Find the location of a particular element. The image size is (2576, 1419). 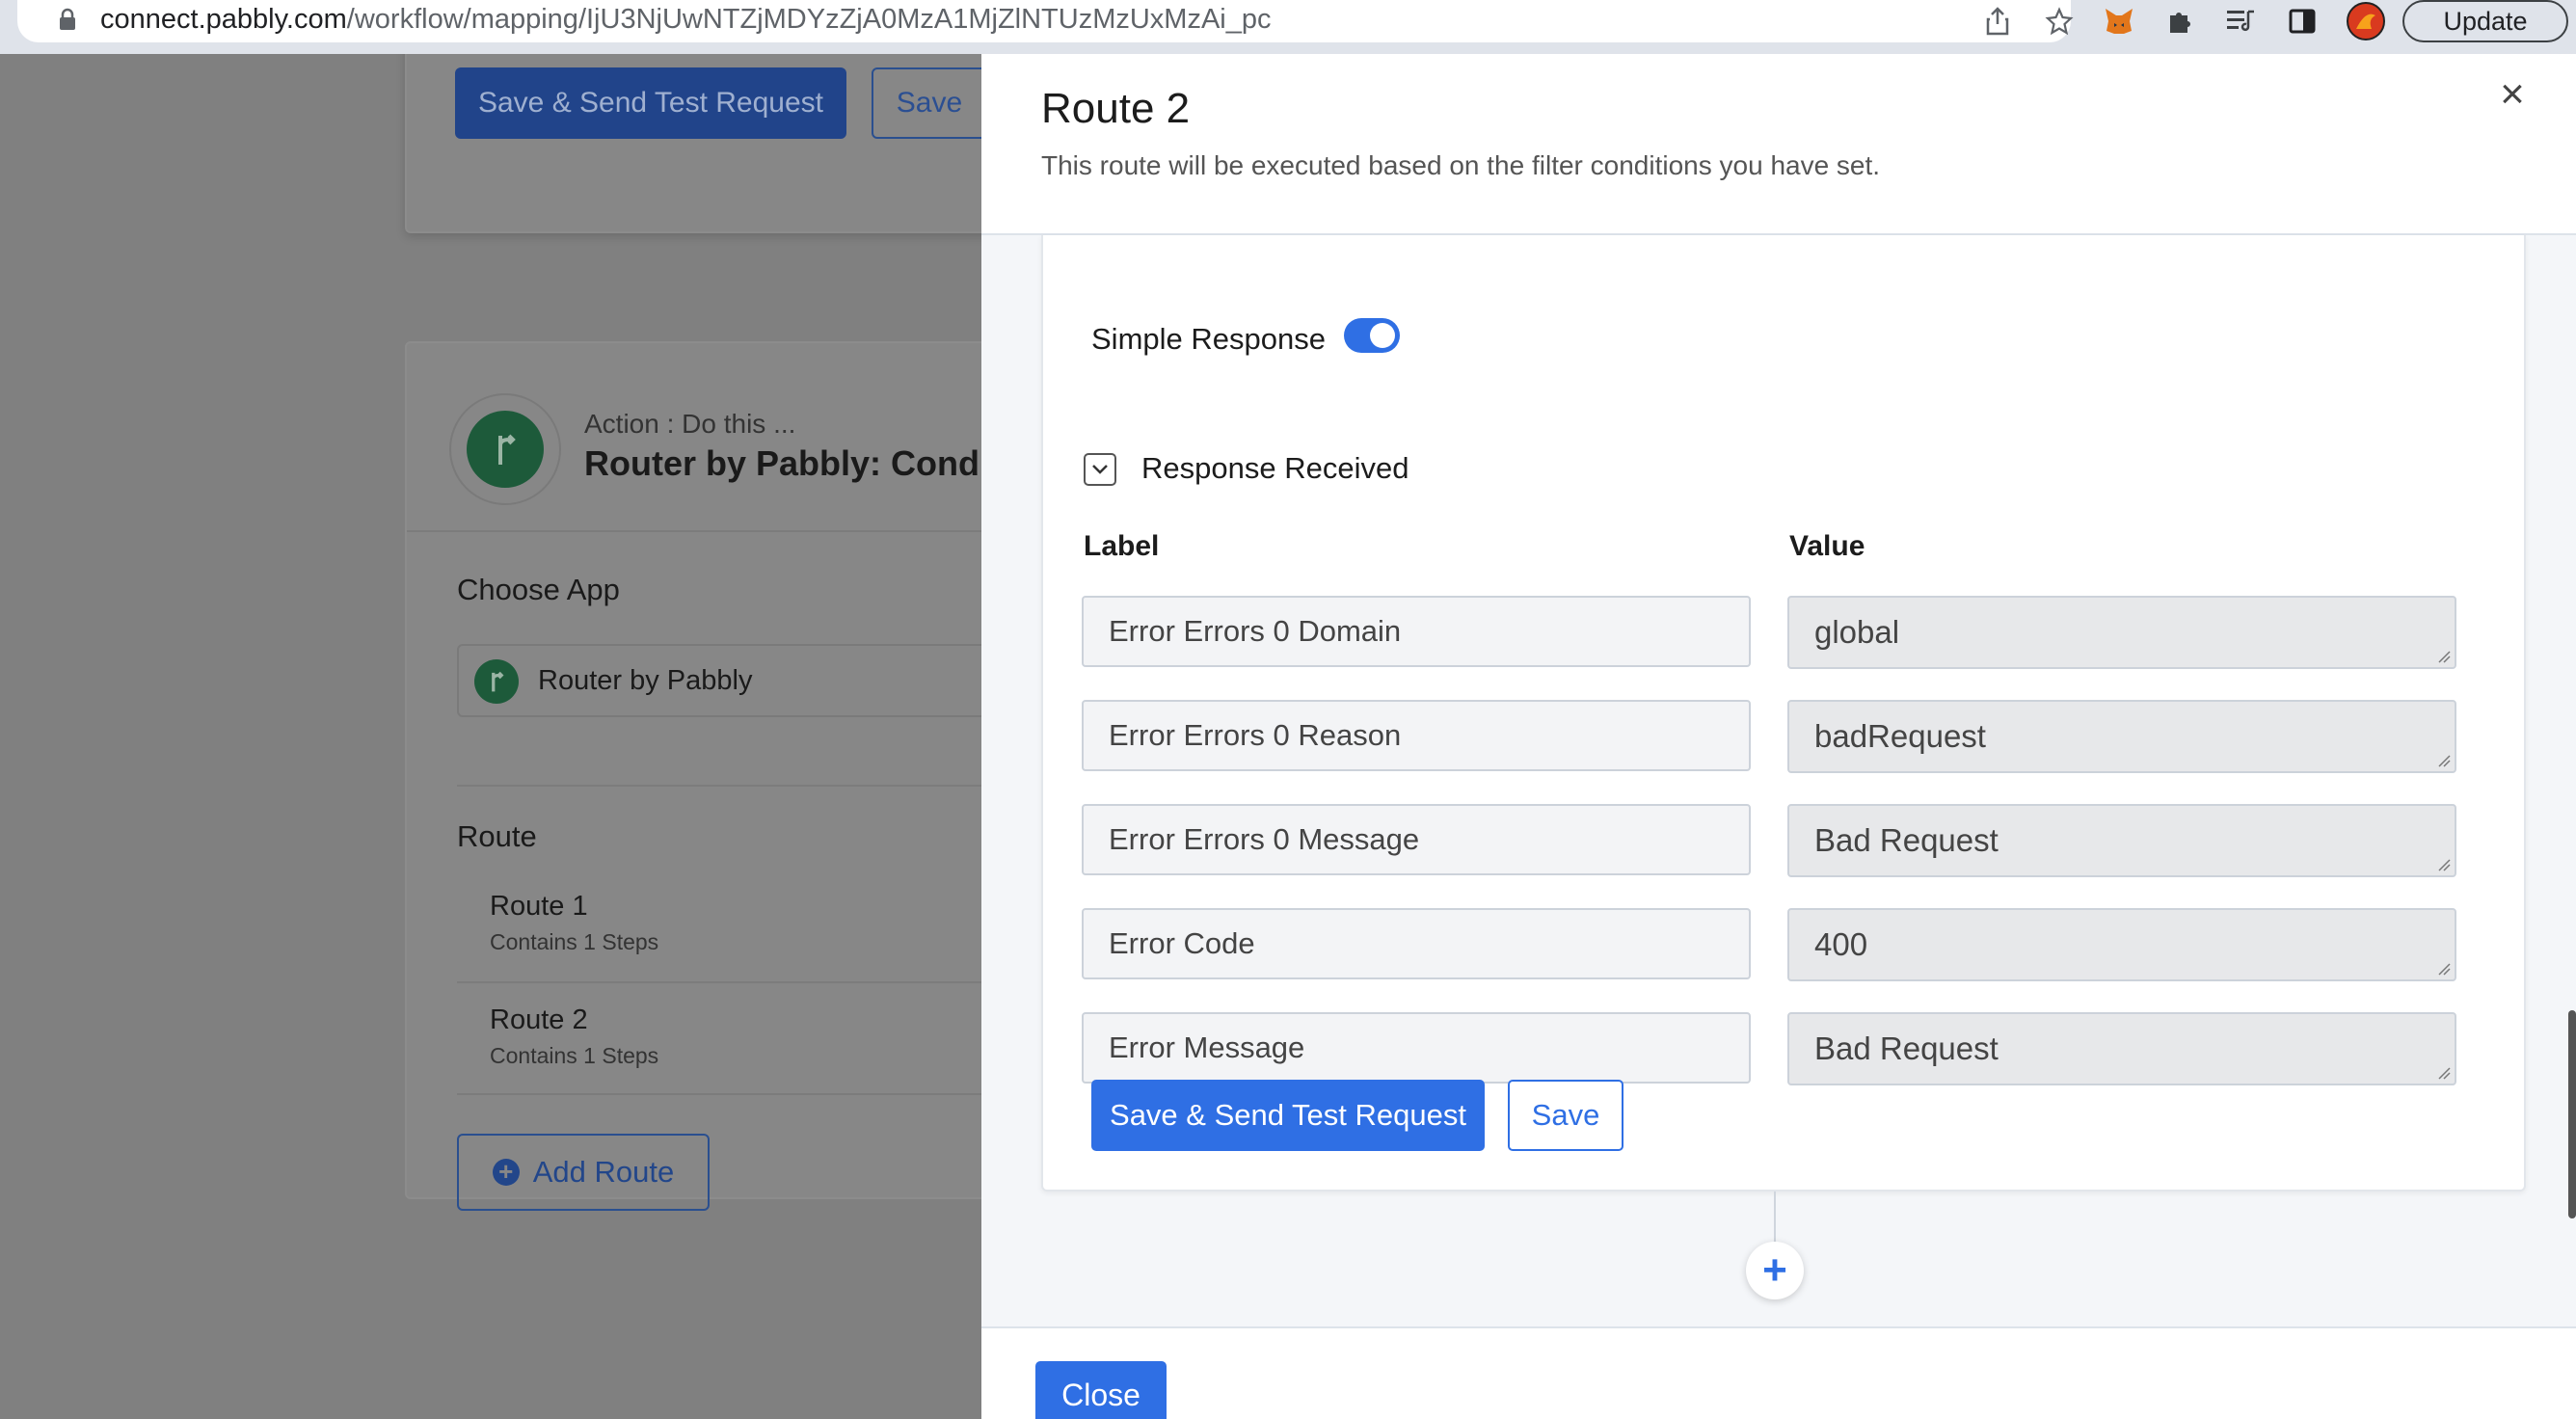

label-field: Error Code is located at coordinates (1416, 943).